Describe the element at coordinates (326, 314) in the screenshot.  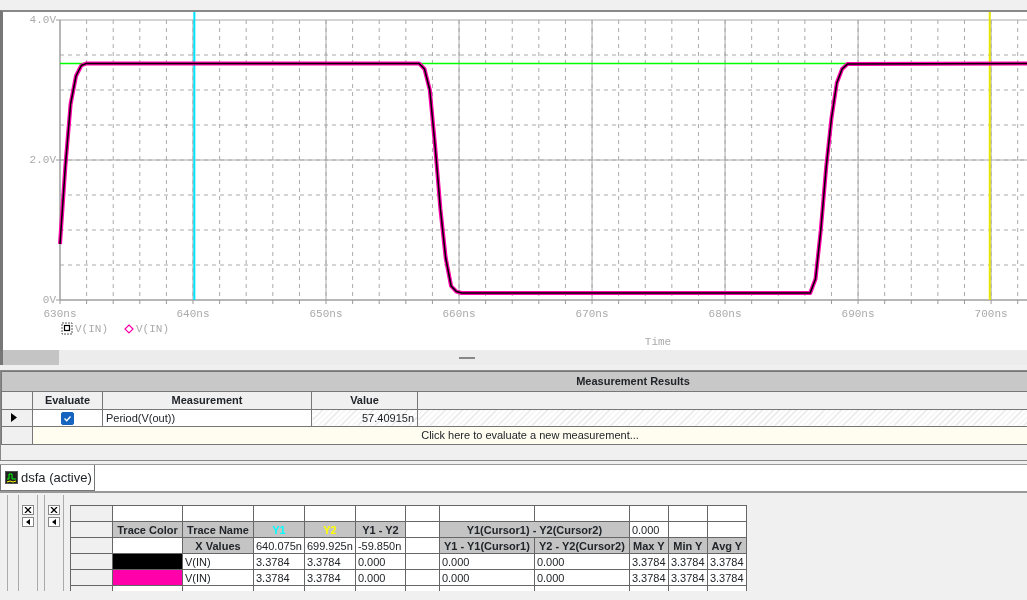
I see `x-tick-label: 650ns` at that location.